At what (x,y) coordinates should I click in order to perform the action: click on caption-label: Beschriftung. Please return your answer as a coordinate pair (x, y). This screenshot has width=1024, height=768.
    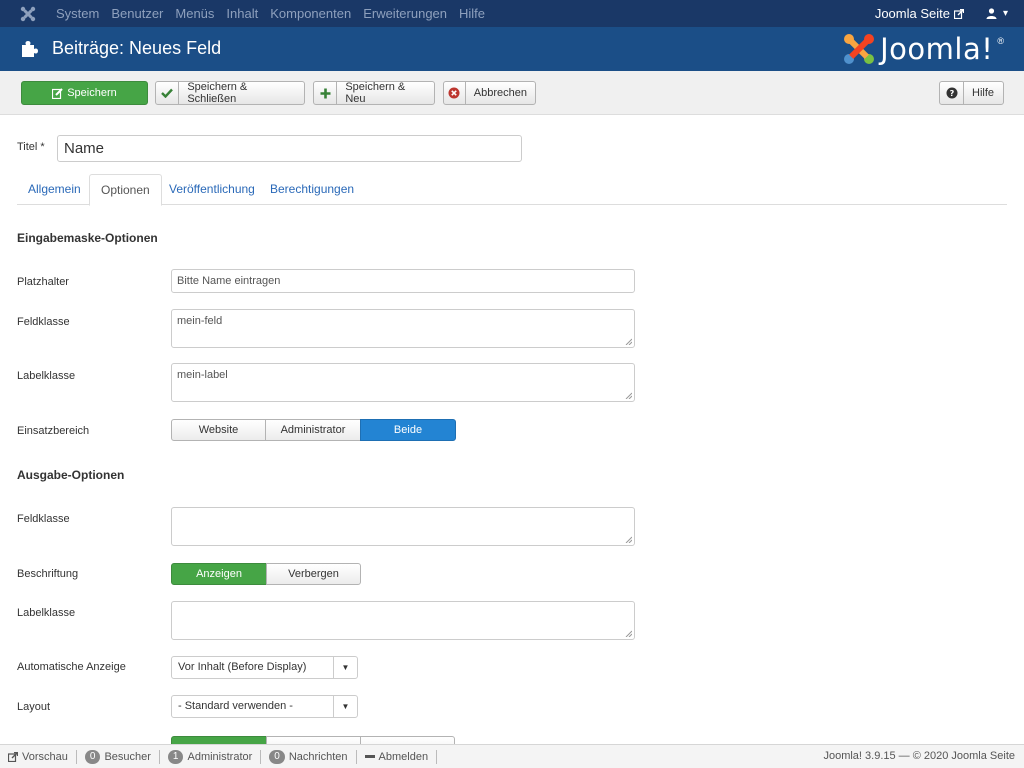
    Looking at the image, I should click on (48, 574).